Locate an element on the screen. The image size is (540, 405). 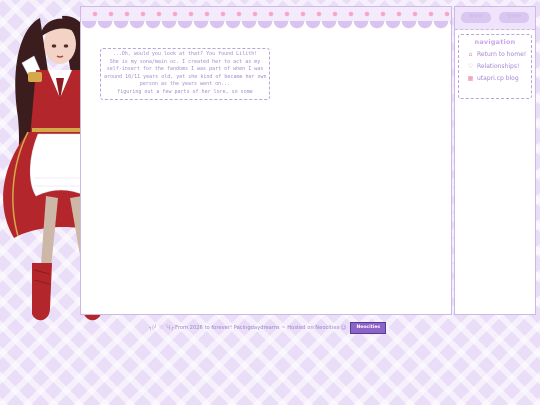
home-icon: ⌂ is located at coordinates (470, 54).